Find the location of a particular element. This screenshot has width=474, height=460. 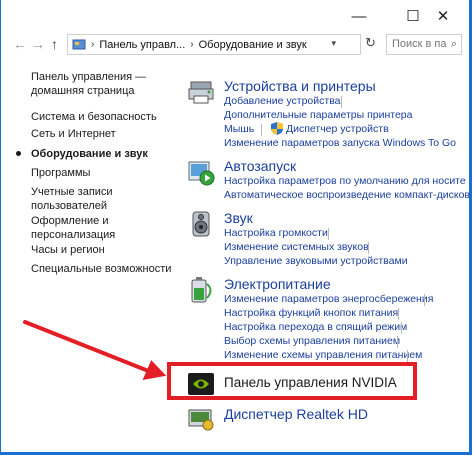

link-printer-settings: Дополнительные параметры принтера is located at coordinates (318, 115).